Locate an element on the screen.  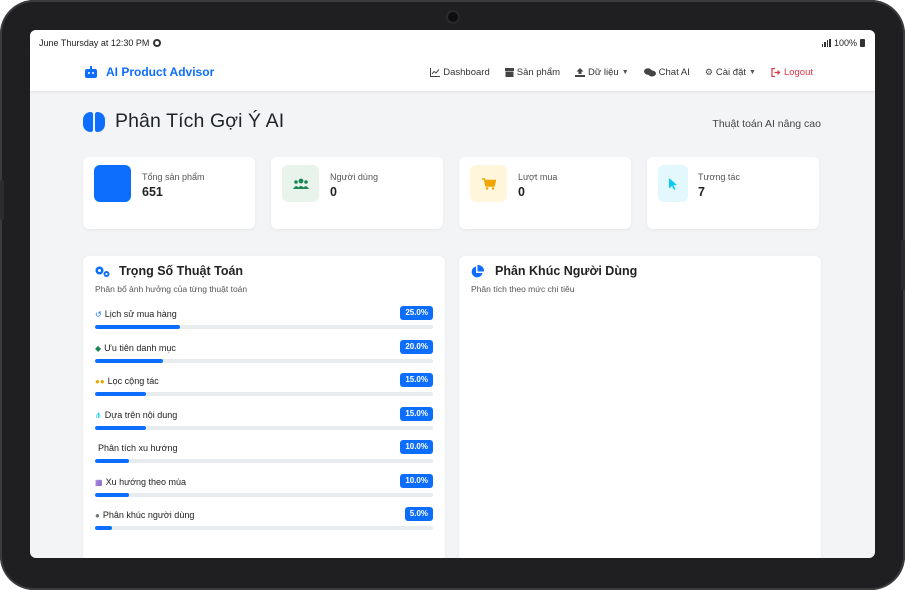
status-bar: June Thursday at 12:30 PM 100% is located at coordinates (452, 42).